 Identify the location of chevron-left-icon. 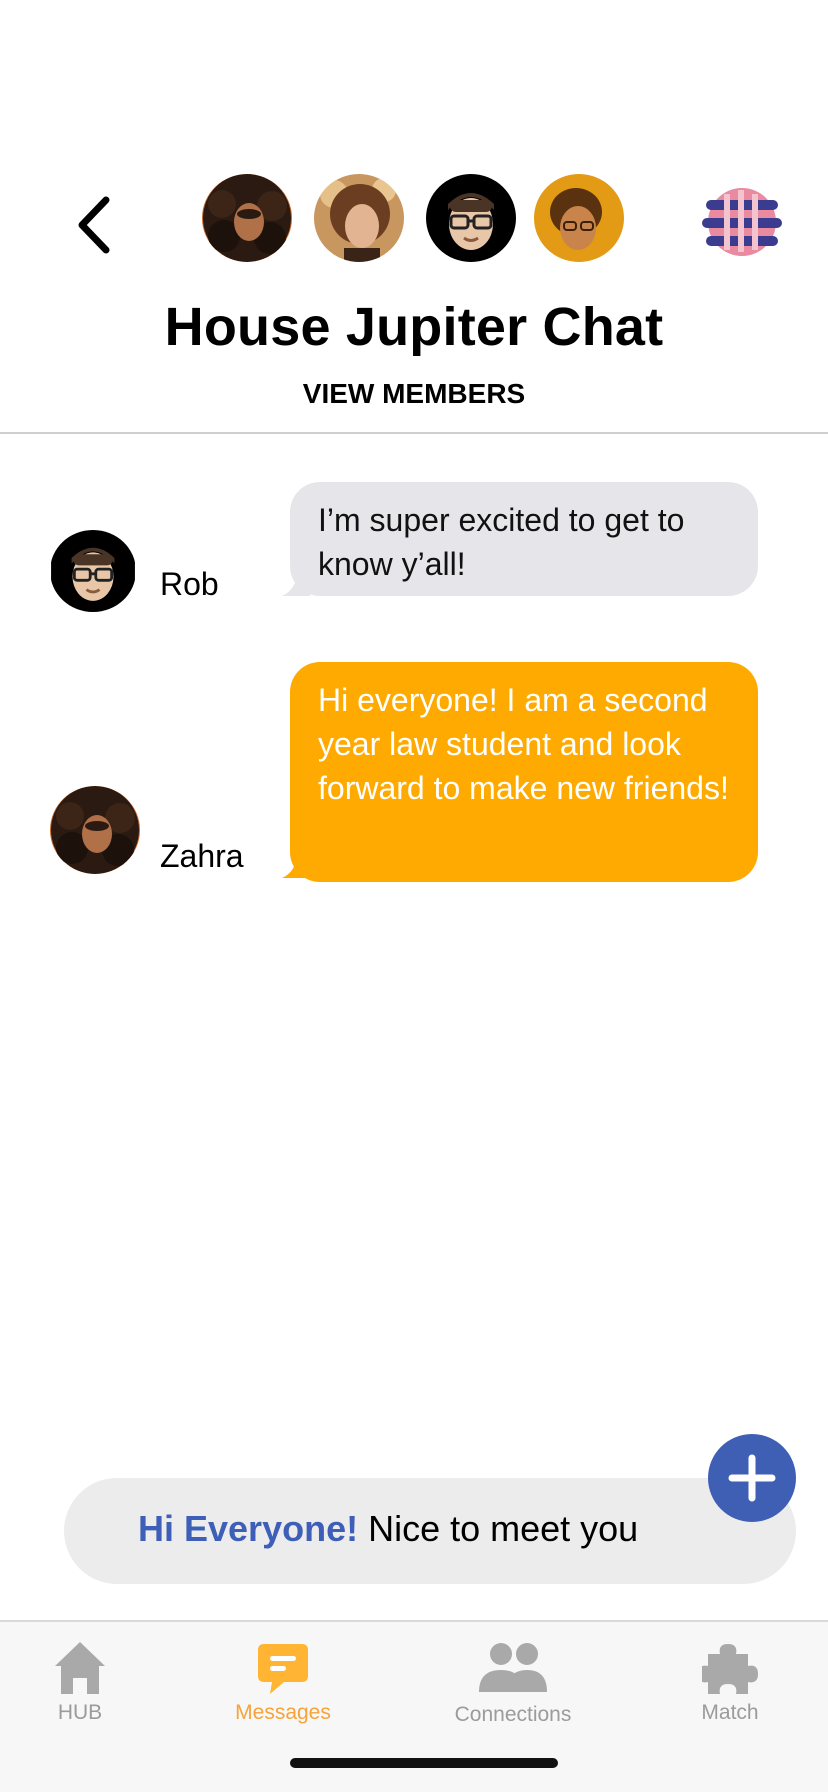
(94, 225).